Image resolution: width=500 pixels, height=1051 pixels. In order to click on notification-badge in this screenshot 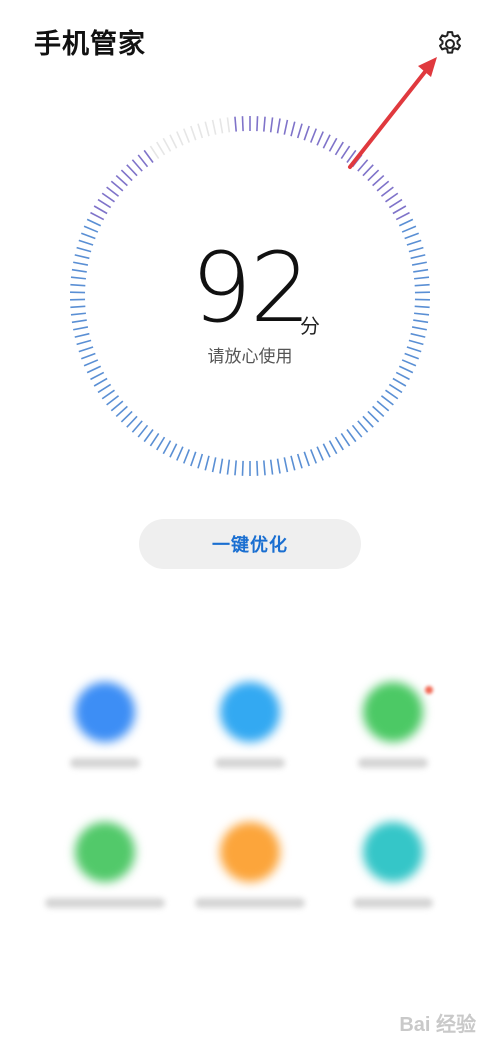, I will do `click(429, 690)`.